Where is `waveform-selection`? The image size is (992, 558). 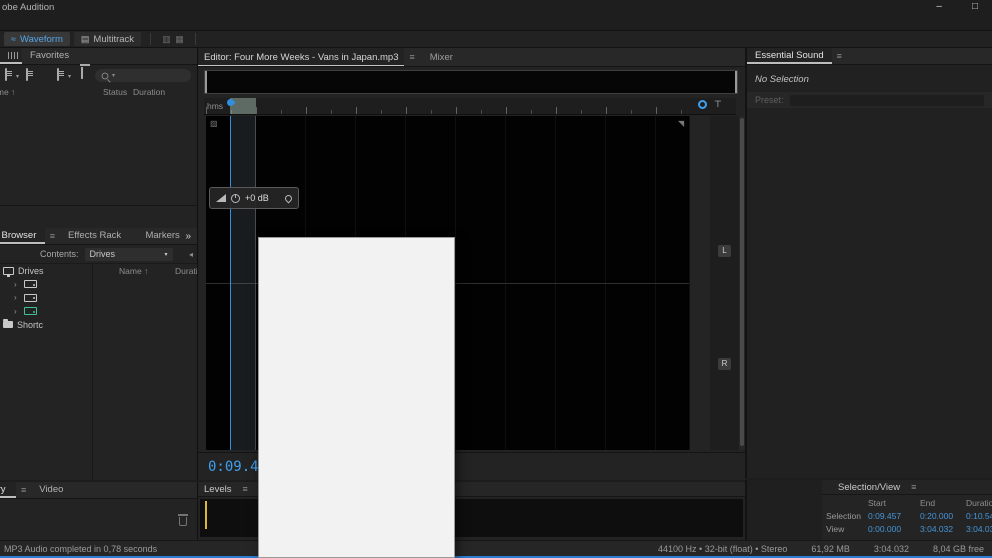
waveform-selection is located at coordinates (243, 283).